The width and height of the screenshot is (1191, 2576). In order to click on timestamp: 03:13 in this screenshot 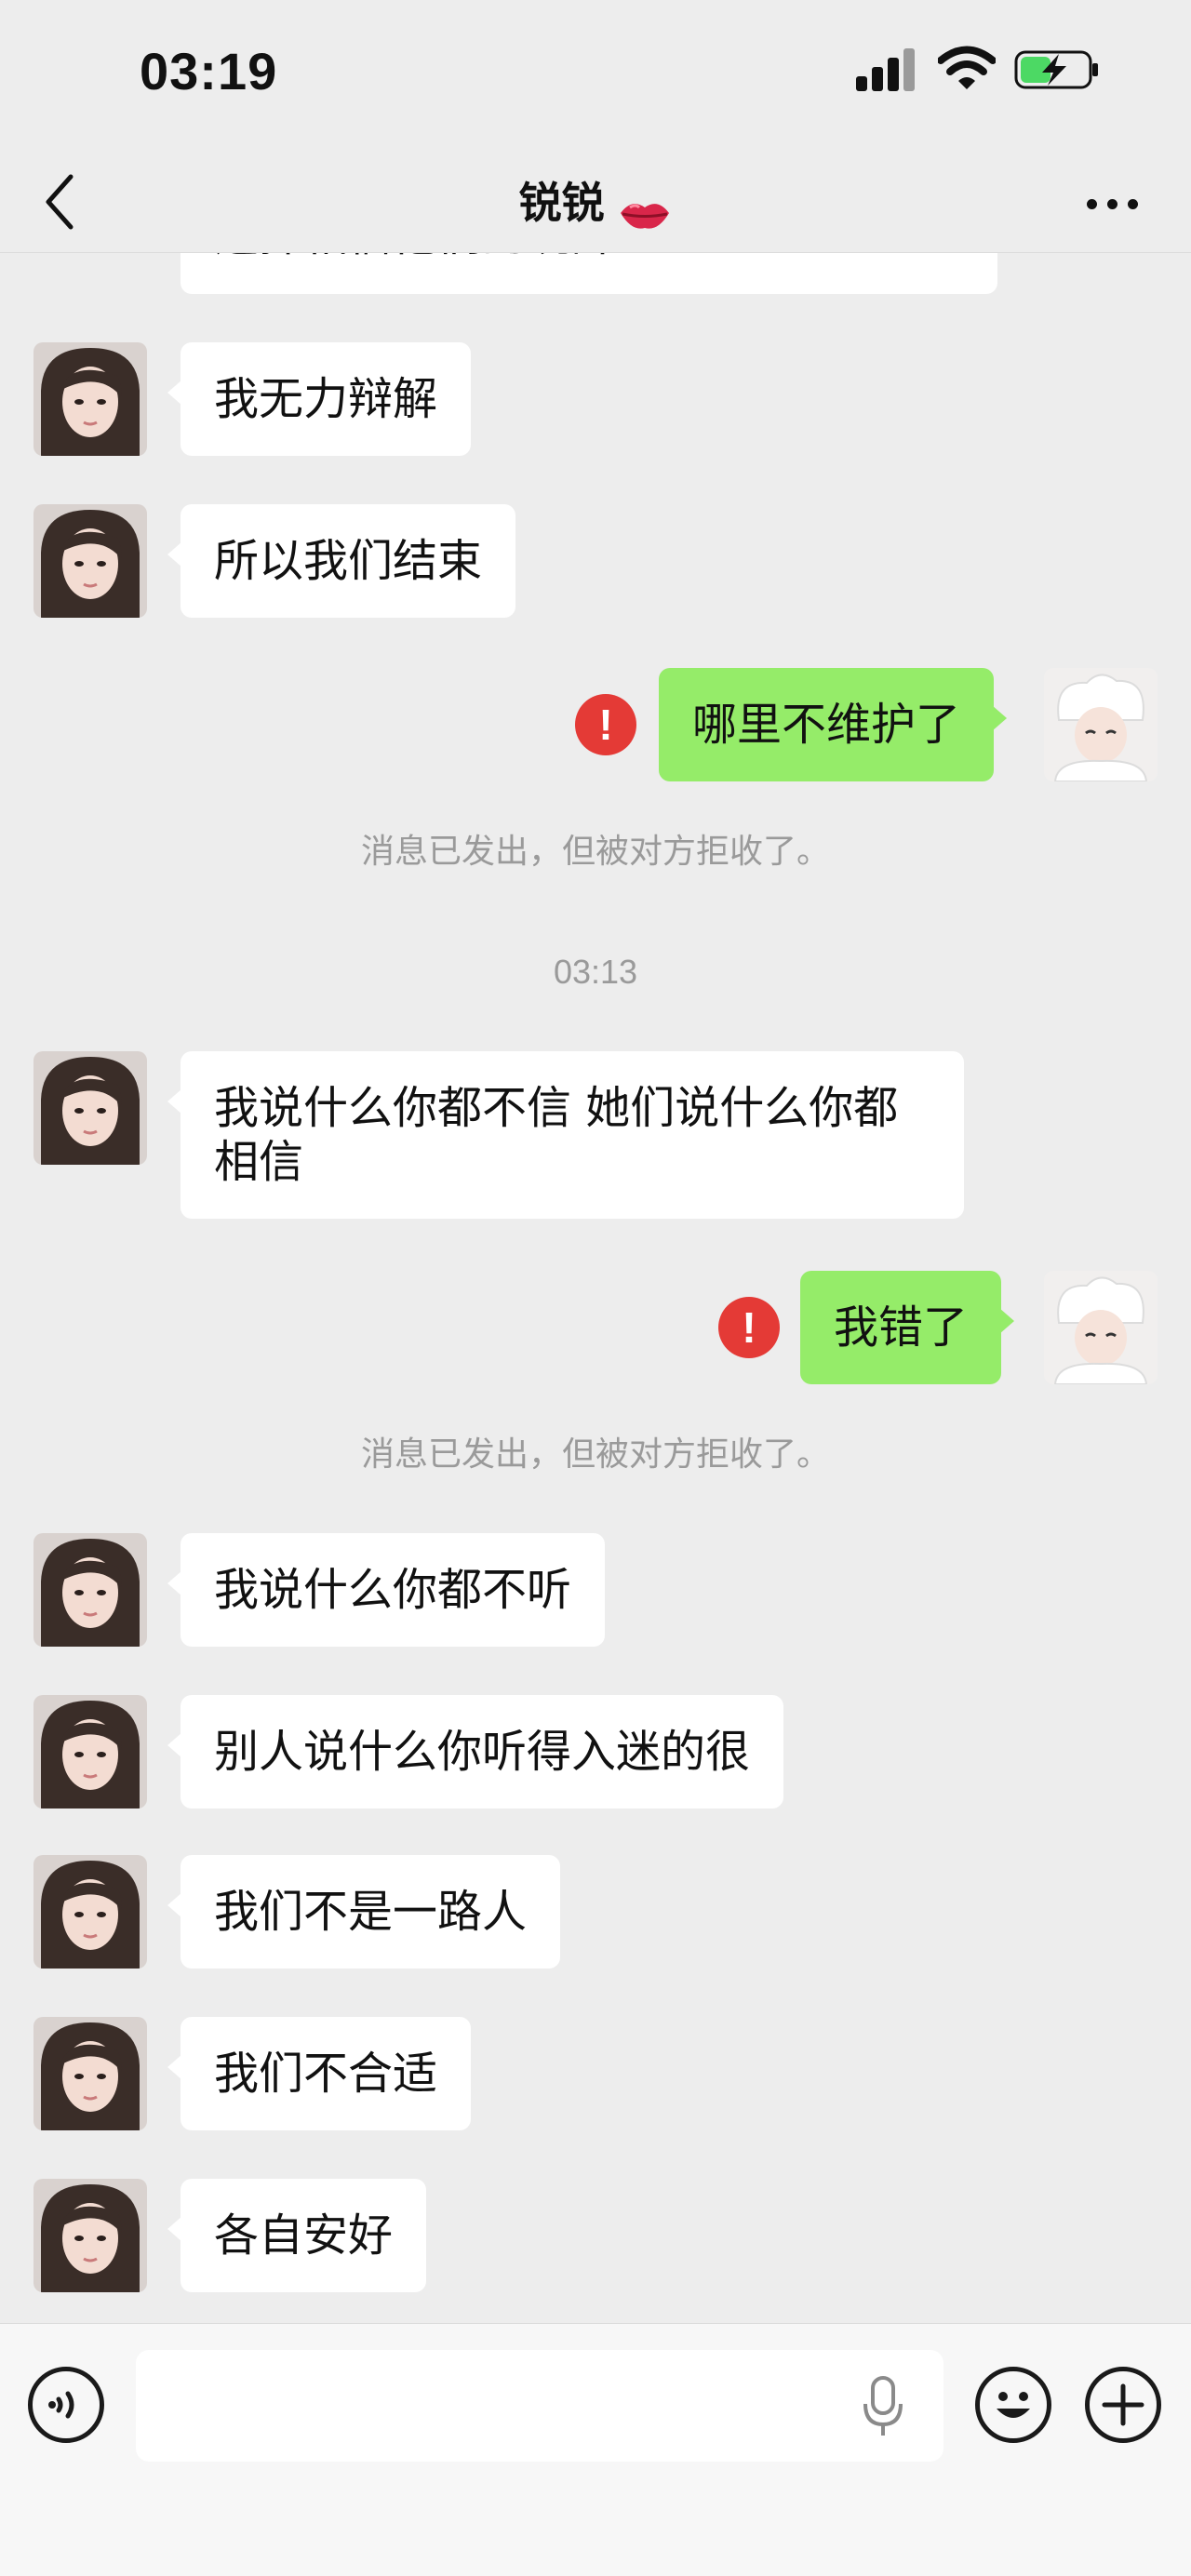, I will do `click(595, 972)`.